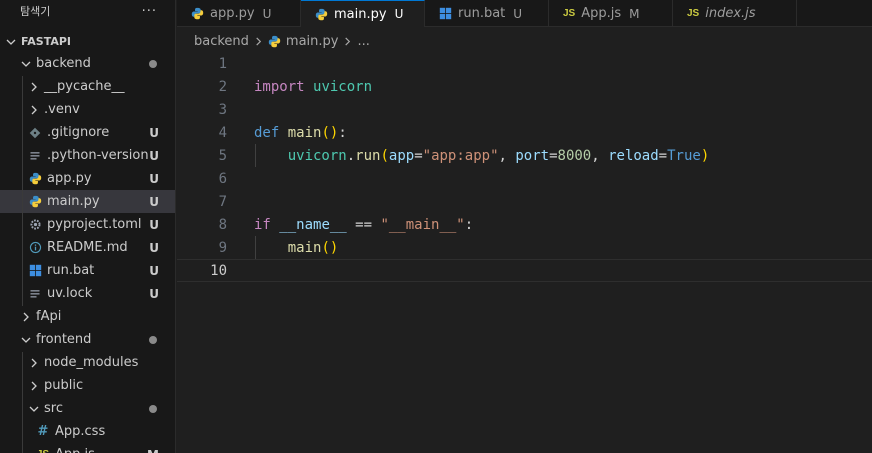 This screenshot has height=453, width=872. Describe the element at coordinates (524, 86) in the screenshot. I see `code-line: 2 import uvicorn` at that location.